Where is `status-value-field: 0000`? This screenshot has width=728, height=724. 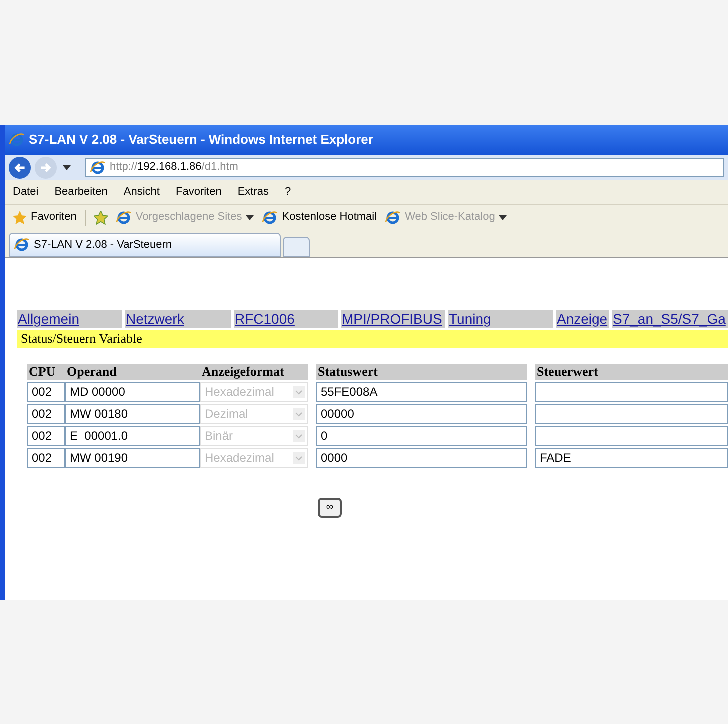 status-value-field: 0000 is located at coordinates (421, 458).